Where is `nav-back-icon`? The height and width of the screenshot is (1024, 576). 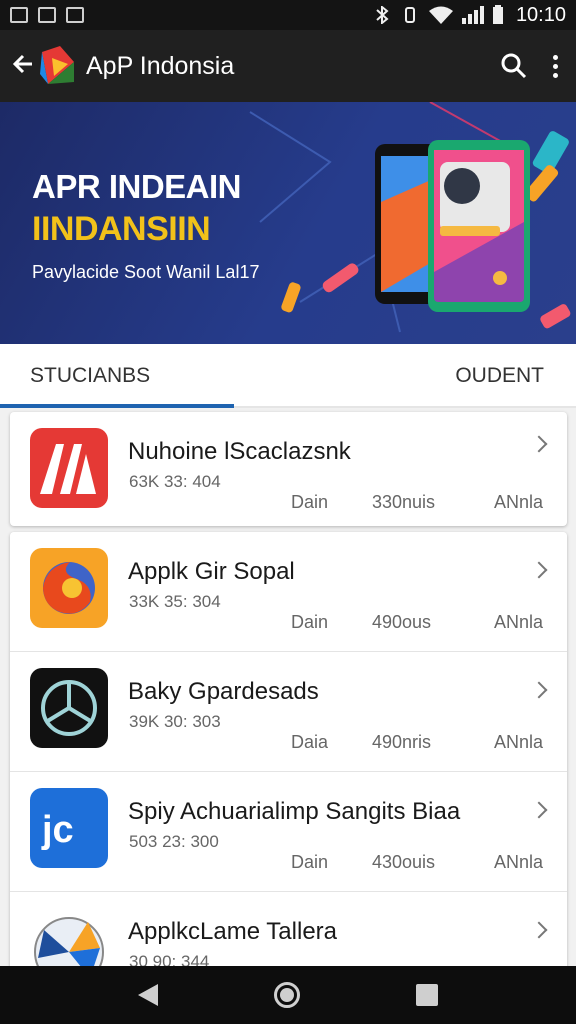 nav-back-icon is located at coordinates (148, 995).